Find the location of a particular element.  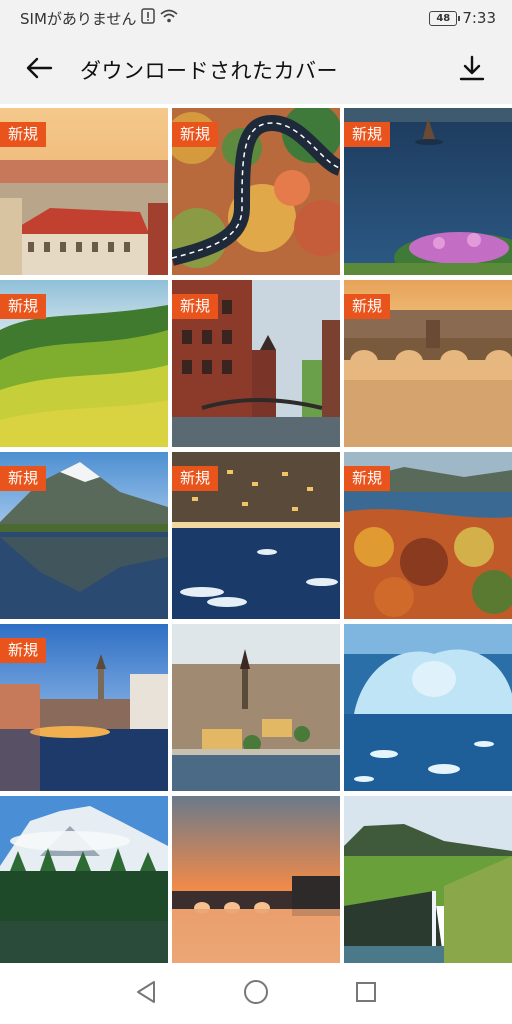

cover-tile-green-hills: 新規 is located at coordinates (84, 363).